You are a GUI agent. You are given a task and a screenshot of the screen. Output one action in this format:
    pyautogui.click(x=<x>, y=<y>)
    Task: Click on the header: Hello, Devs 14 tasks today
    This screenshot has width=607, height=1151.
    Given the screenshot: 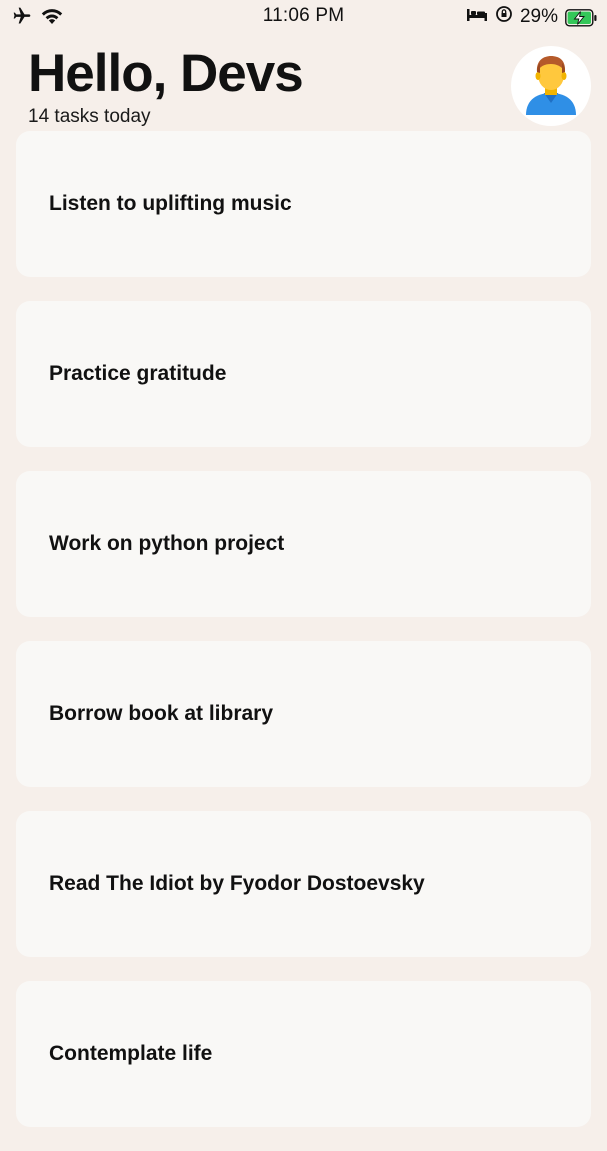 What is the action you would take?
    pyautogui.click(x=166, y=86)
    